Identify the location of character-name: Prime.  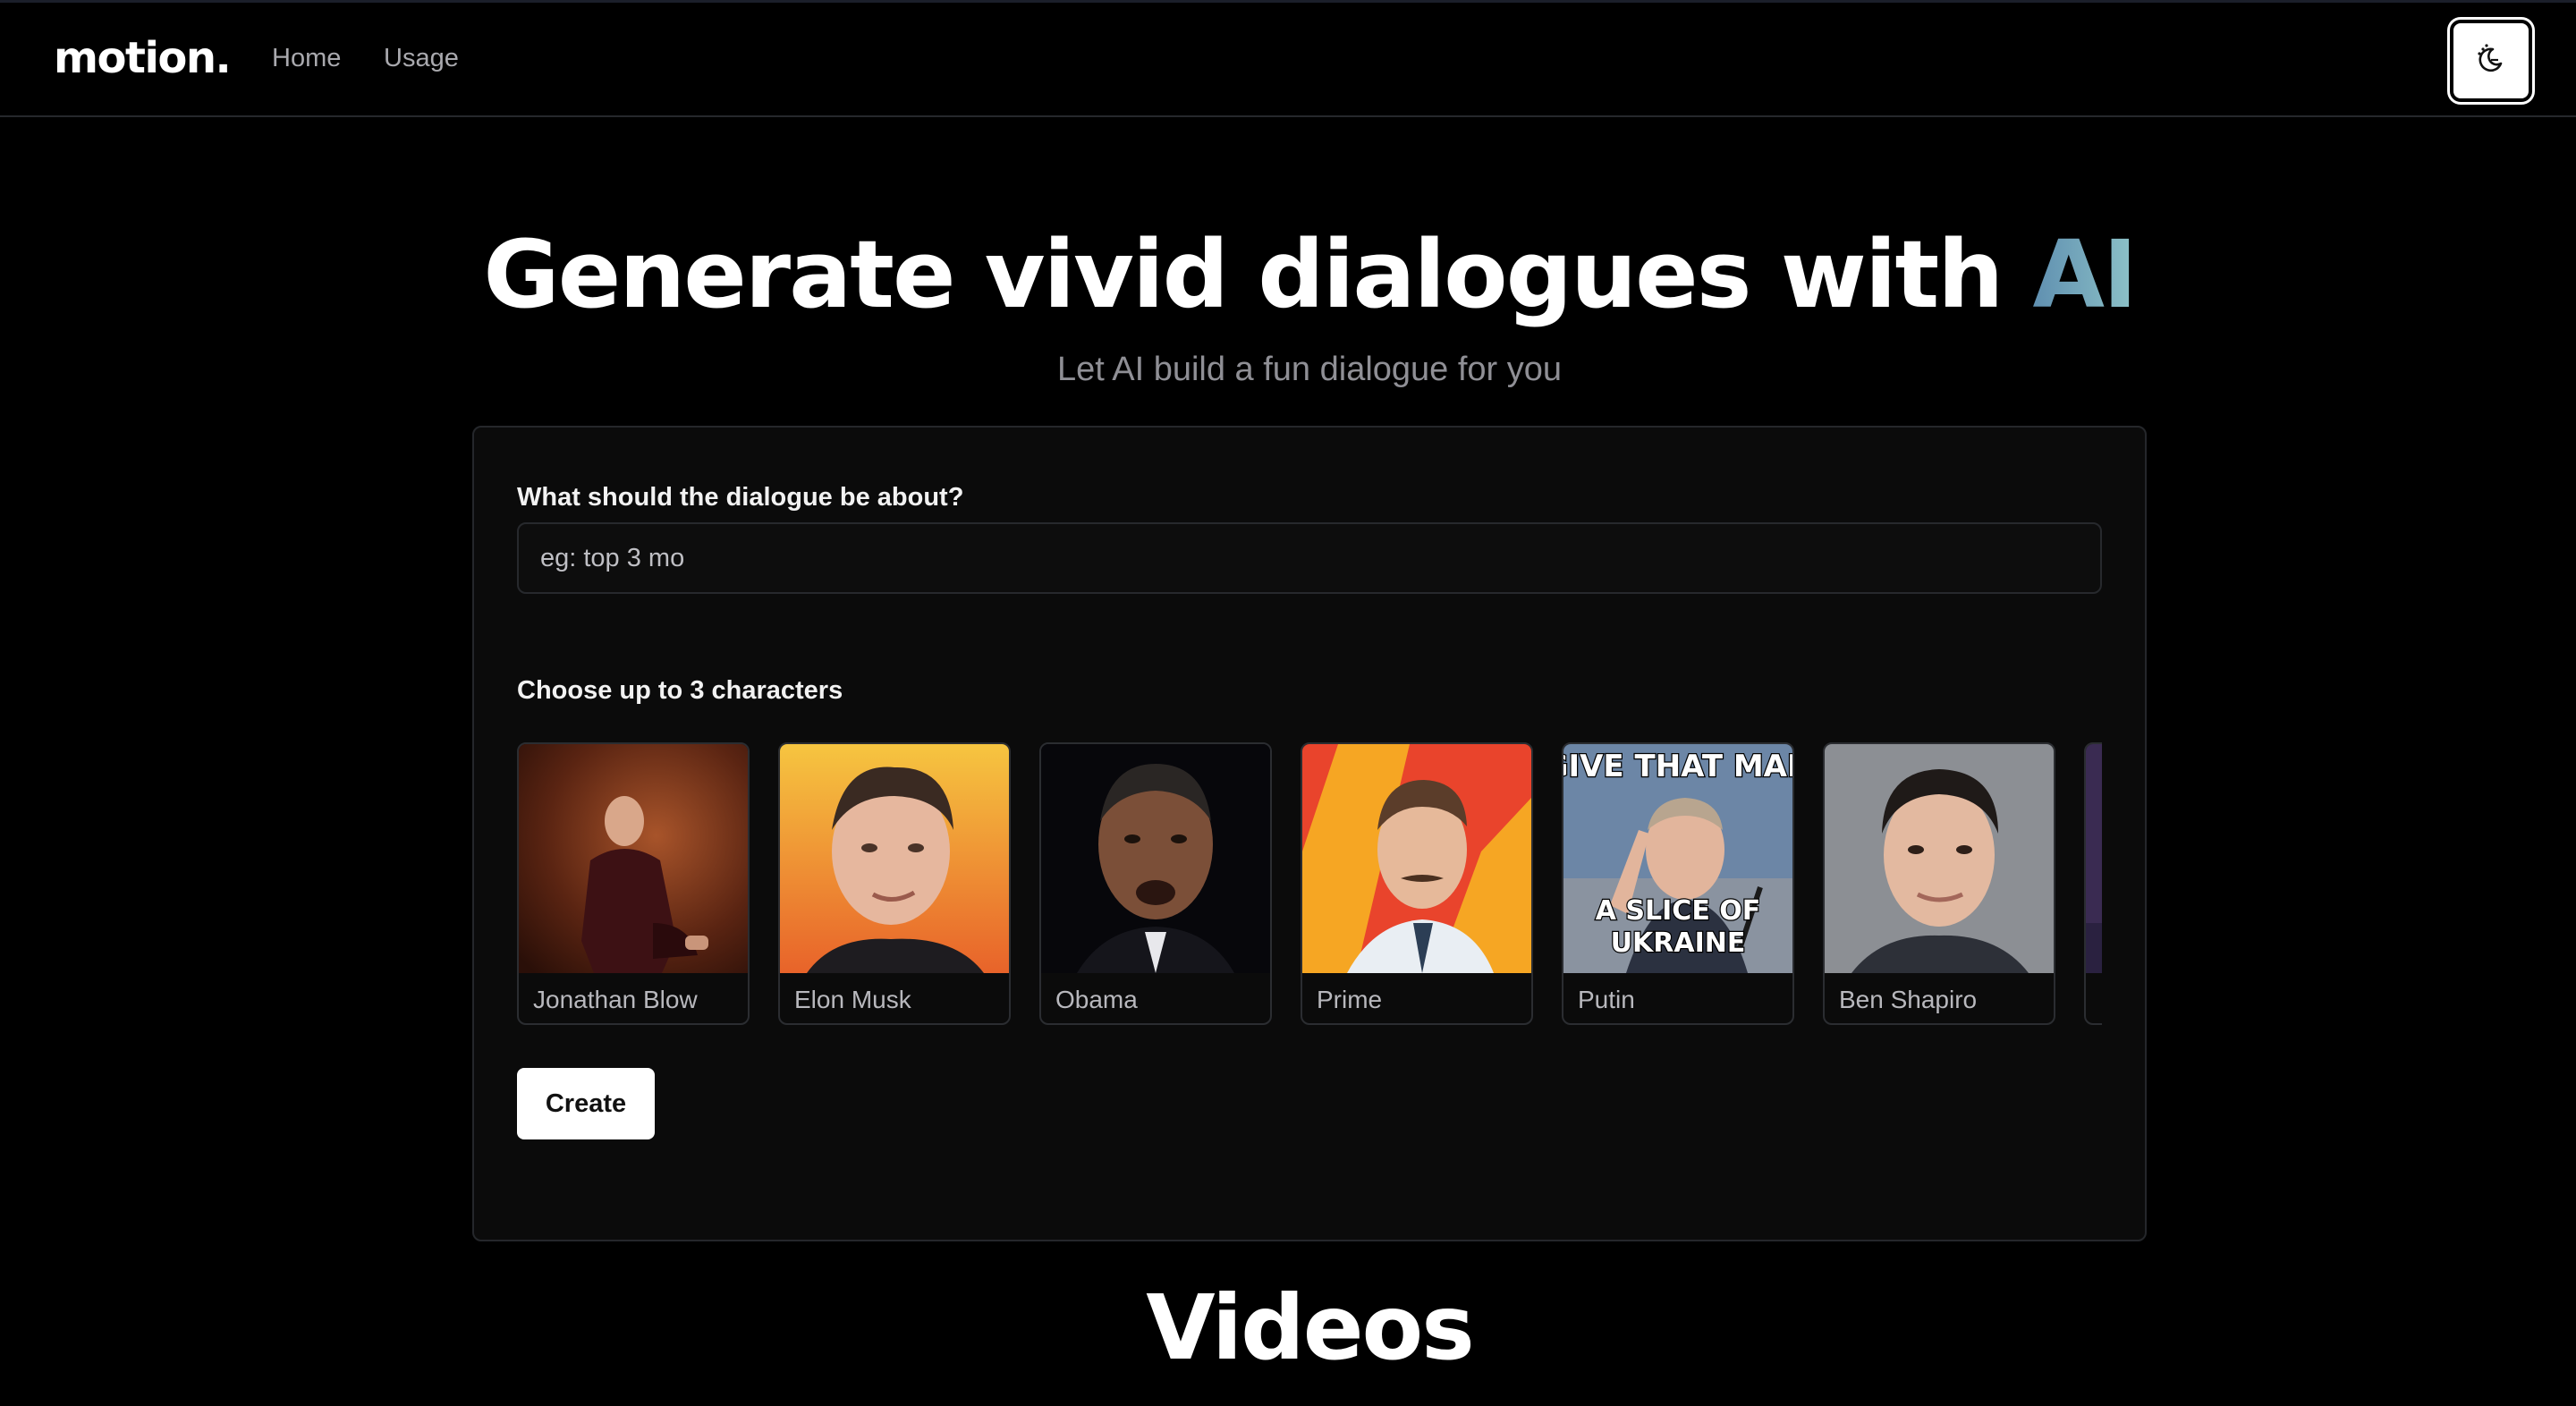
(1350, 1000).